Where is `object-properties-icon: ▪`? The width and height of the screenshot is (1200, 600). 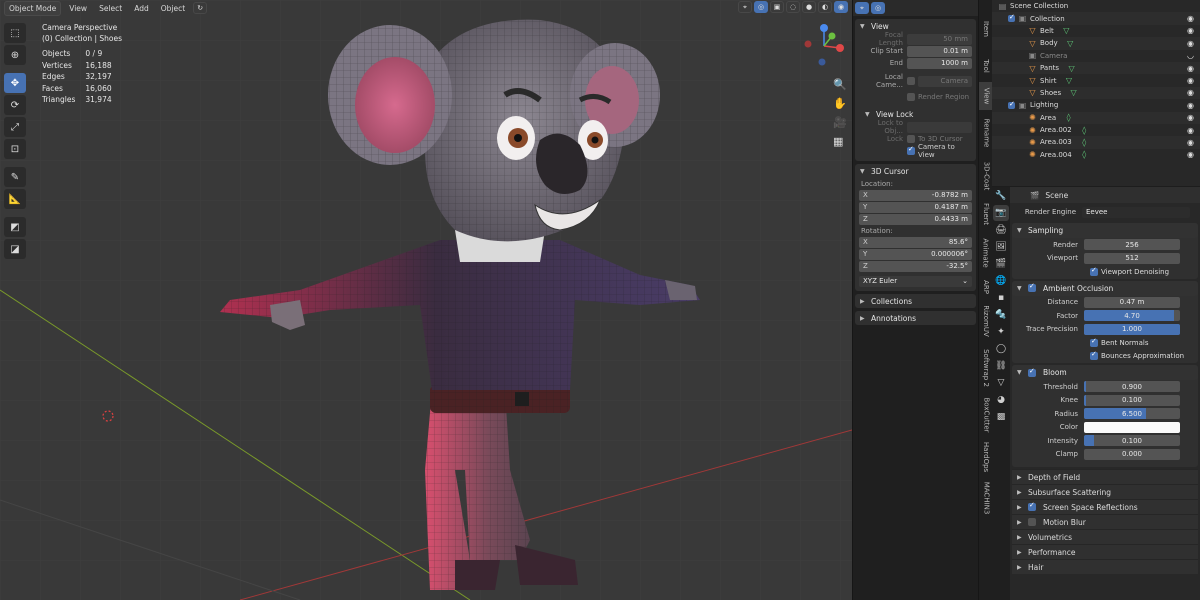 object-properties-icon: ▪ is located at coordinates (1001, 298).